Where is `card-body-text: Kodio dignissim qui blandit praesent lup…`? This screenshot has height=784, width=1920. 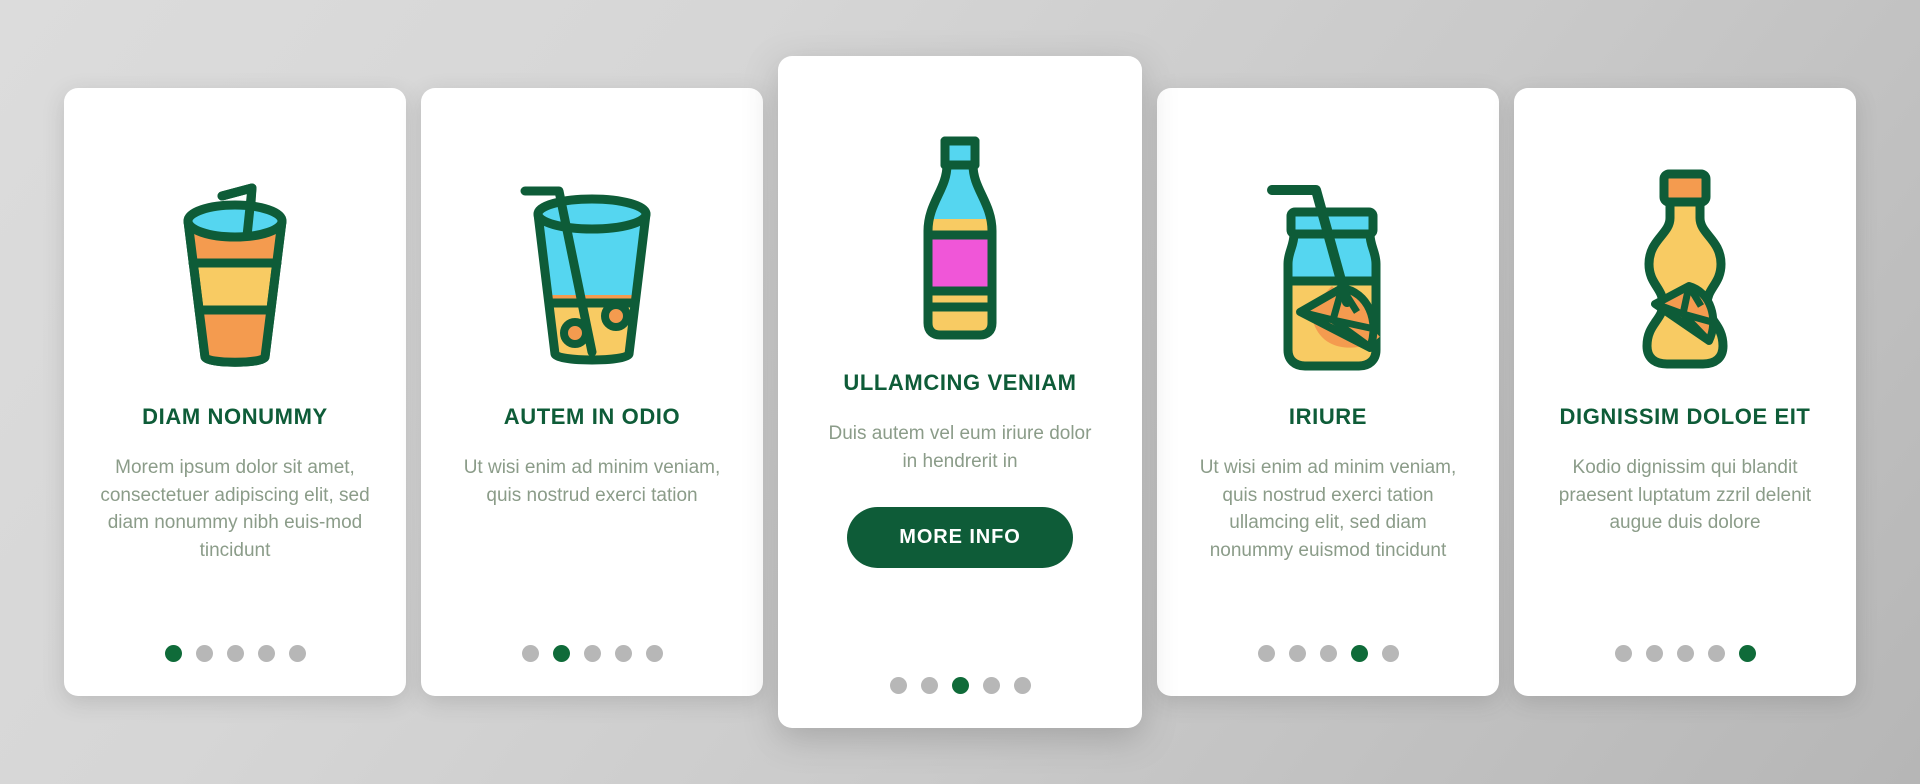
card-body-text: Kodio dignissim qui blandit praesent lup… is located at coordinates (1685, 495).